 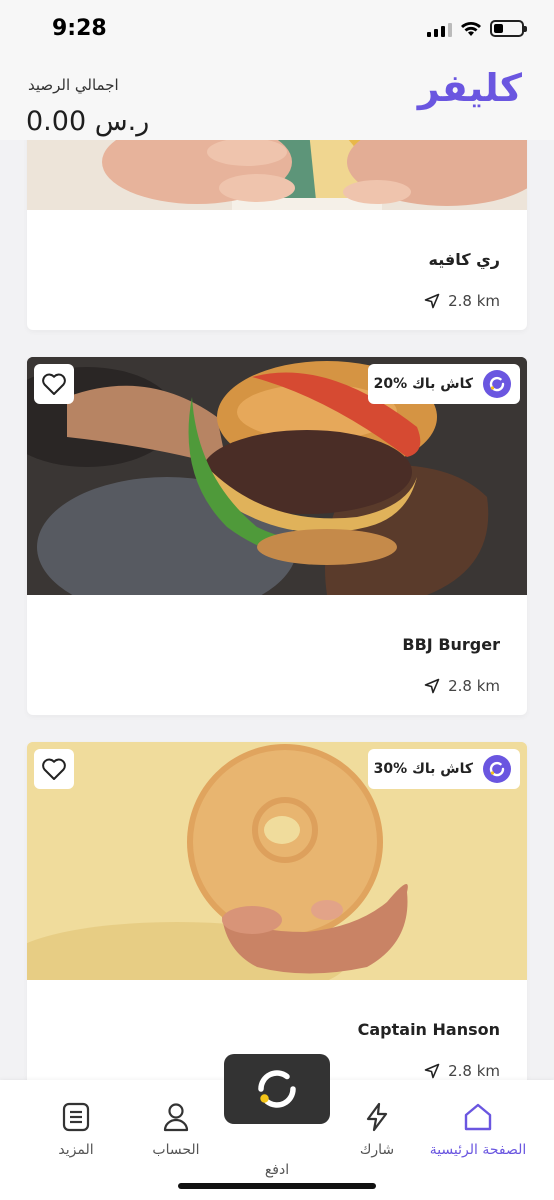 What do you see at coordinates (471, 28) in the screenshot?
I see `wifi-icon` at bounding box center [471, 28].